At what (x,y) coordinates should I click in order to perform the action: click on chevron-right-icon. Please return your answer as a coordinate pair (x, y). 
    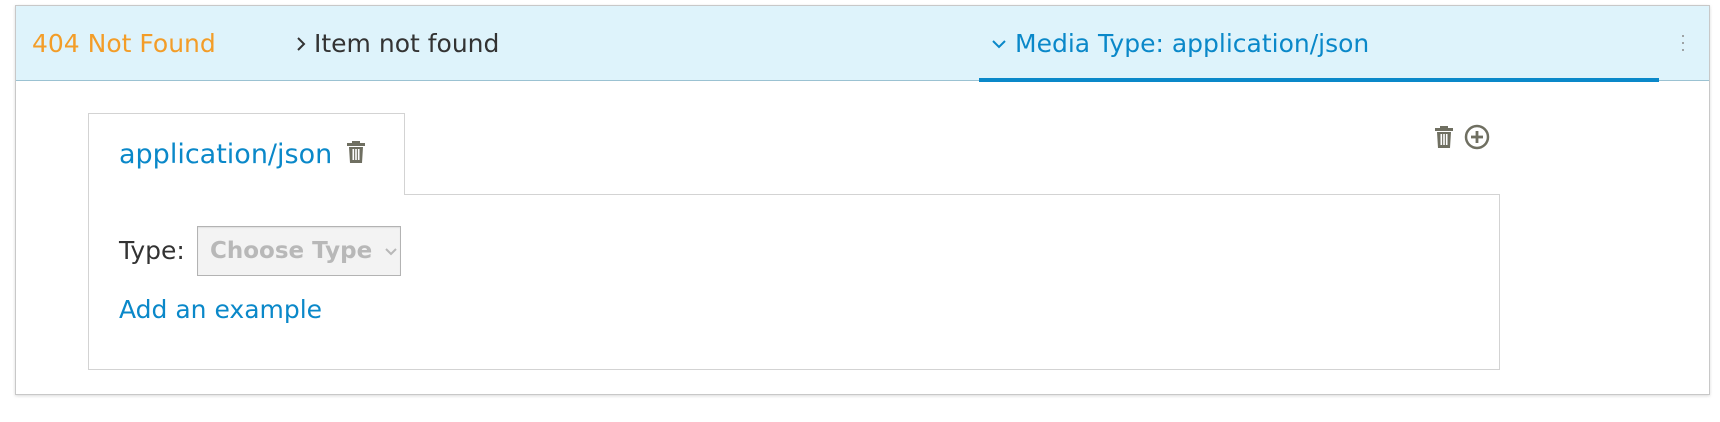
    Looking at the image, I should click on (301, 43).